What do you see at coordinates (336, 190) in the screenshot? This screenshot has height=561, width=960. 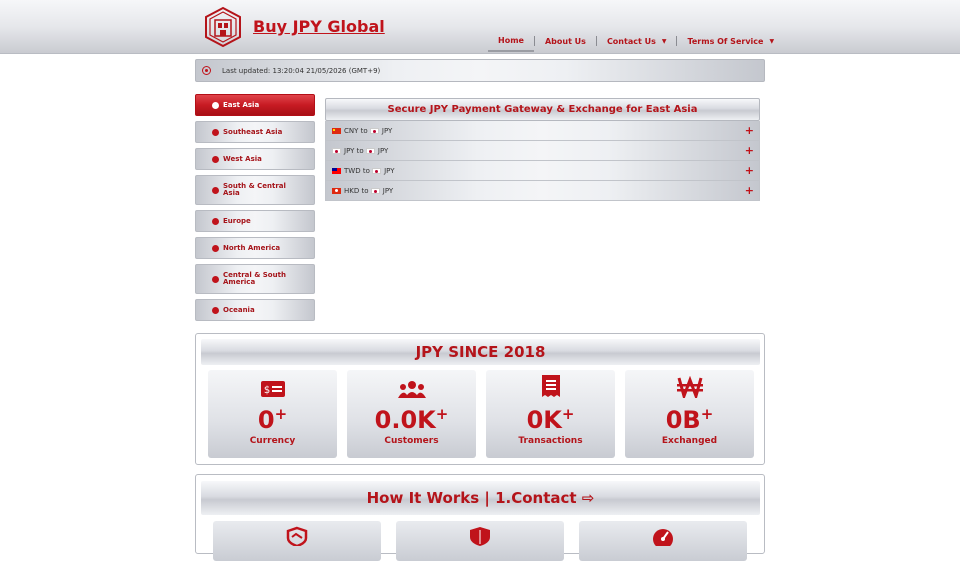 I see `hong-kong-flag-icon` at bounding box center [336, 190].